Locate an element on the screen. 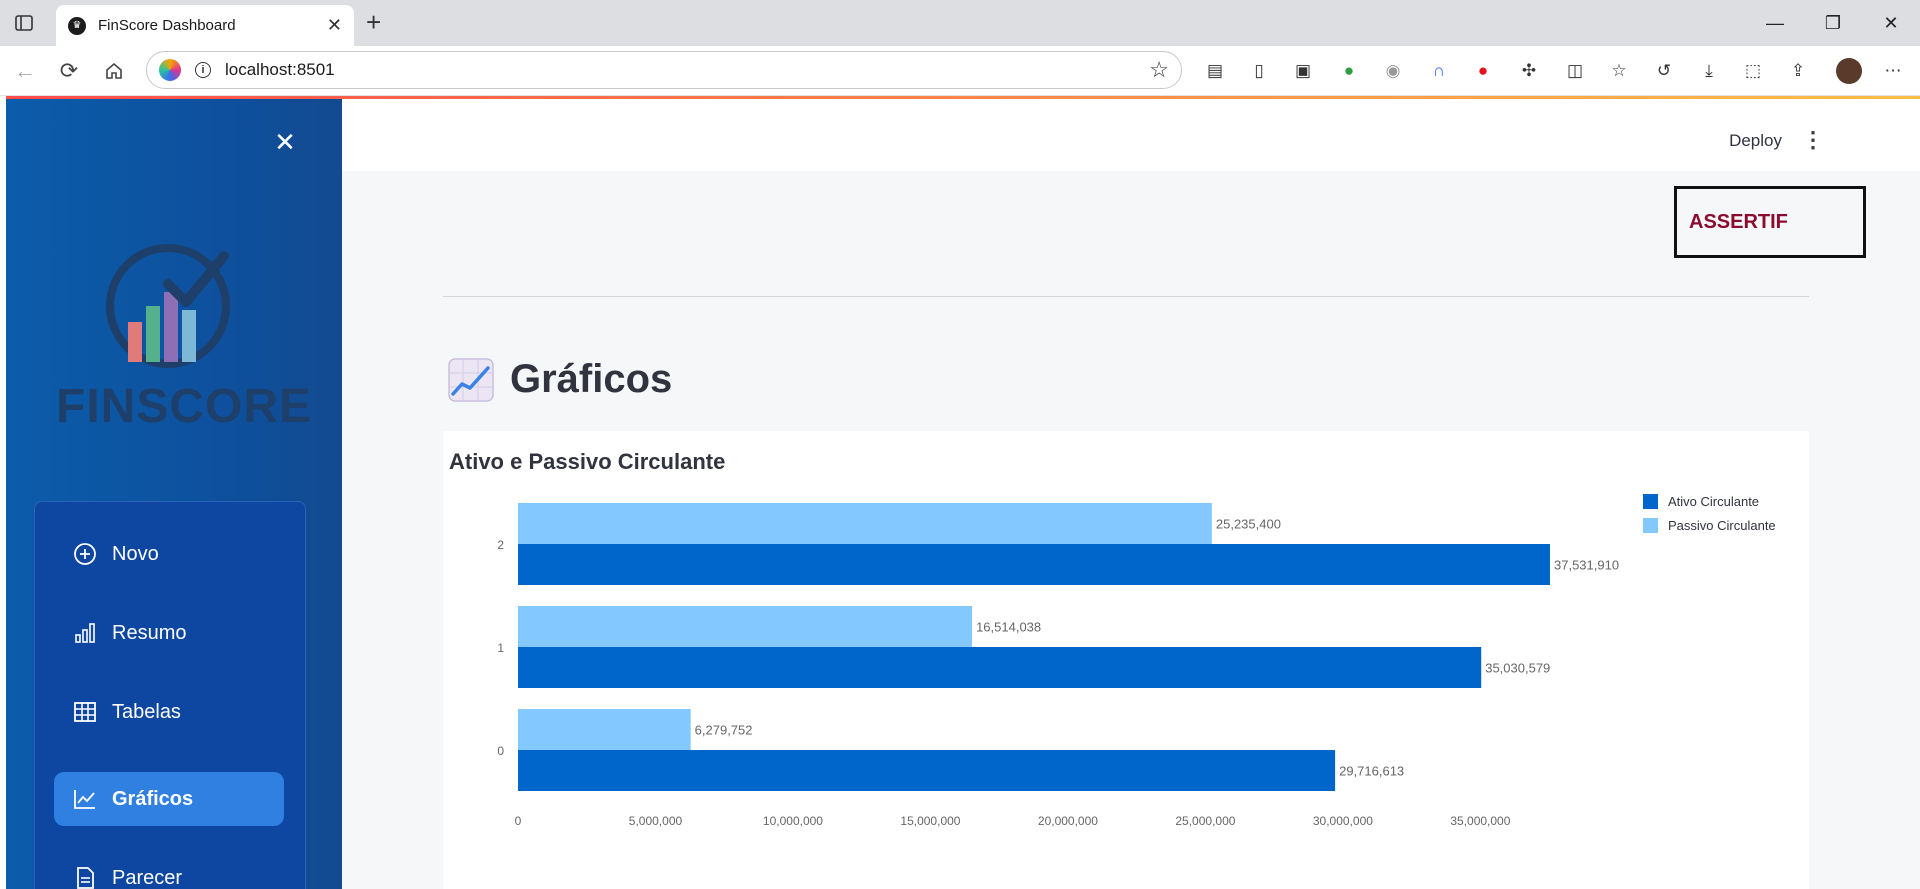 The image size is (1920, 889). logo-text: FINSCORE is located at coordinates (184, 406).